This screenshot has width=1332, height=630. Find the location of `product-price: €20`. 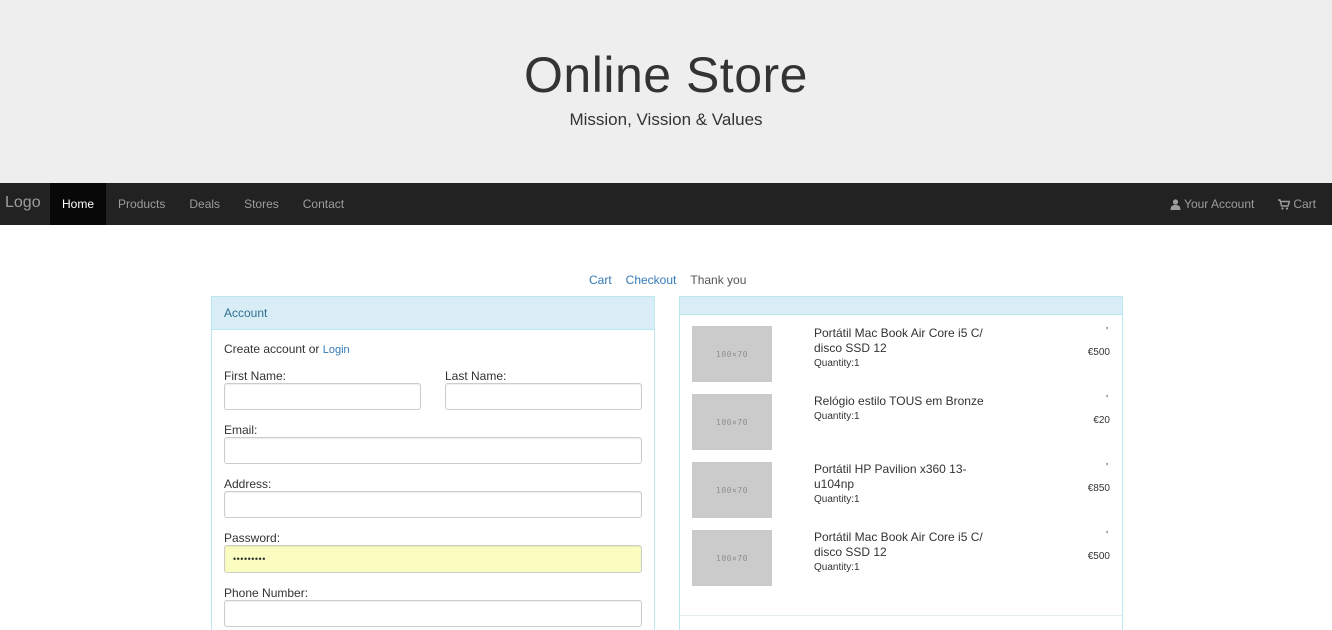

product-price: €20 is located at coordinates (1101, 420).